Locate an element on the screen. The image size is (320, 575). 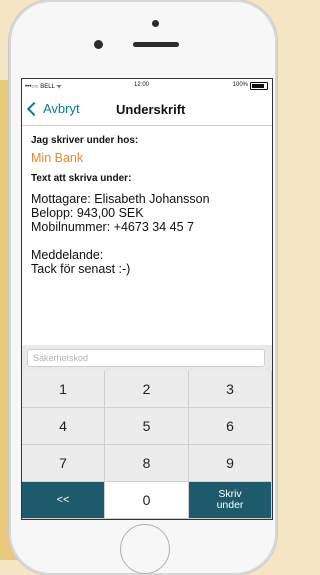
cancel-button: Avbryt is located at coordinates (53, 108).